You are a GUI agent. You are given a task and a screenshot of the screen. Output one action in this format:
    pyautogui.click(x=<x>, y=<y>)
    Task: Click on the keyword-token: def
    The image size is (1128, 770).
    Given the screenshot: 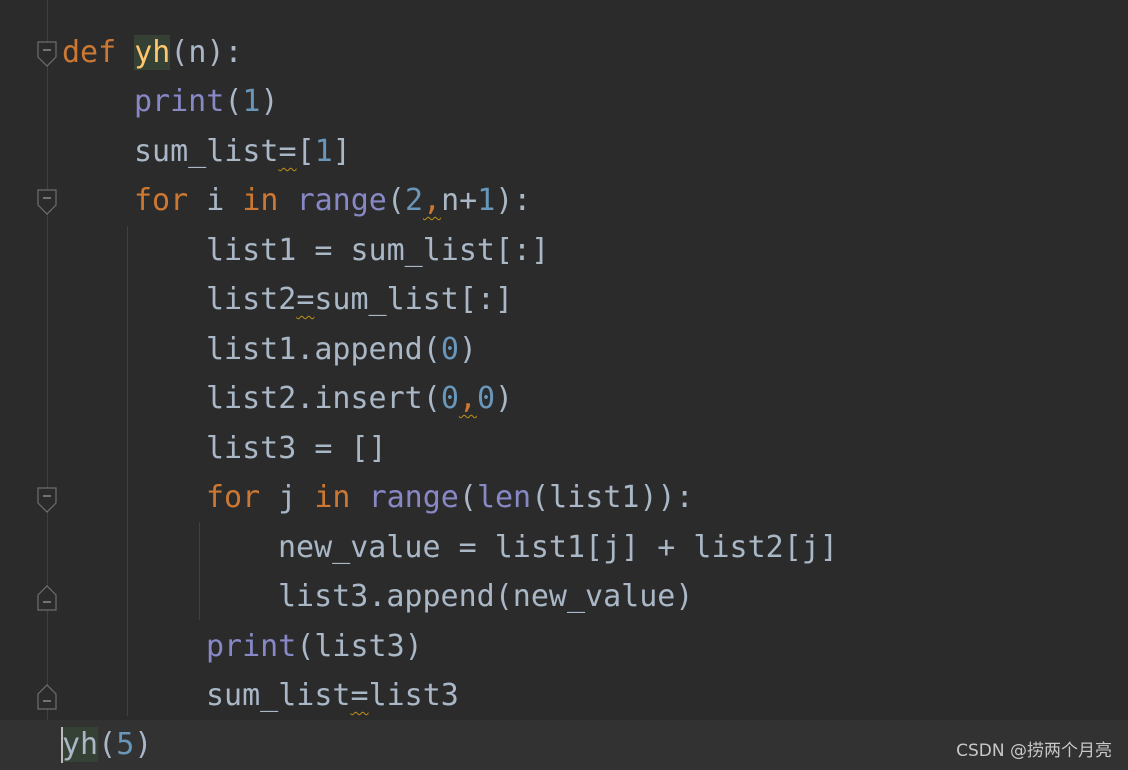 What is the action you would take?
    pyautogui.click(x=89, y=52)
    